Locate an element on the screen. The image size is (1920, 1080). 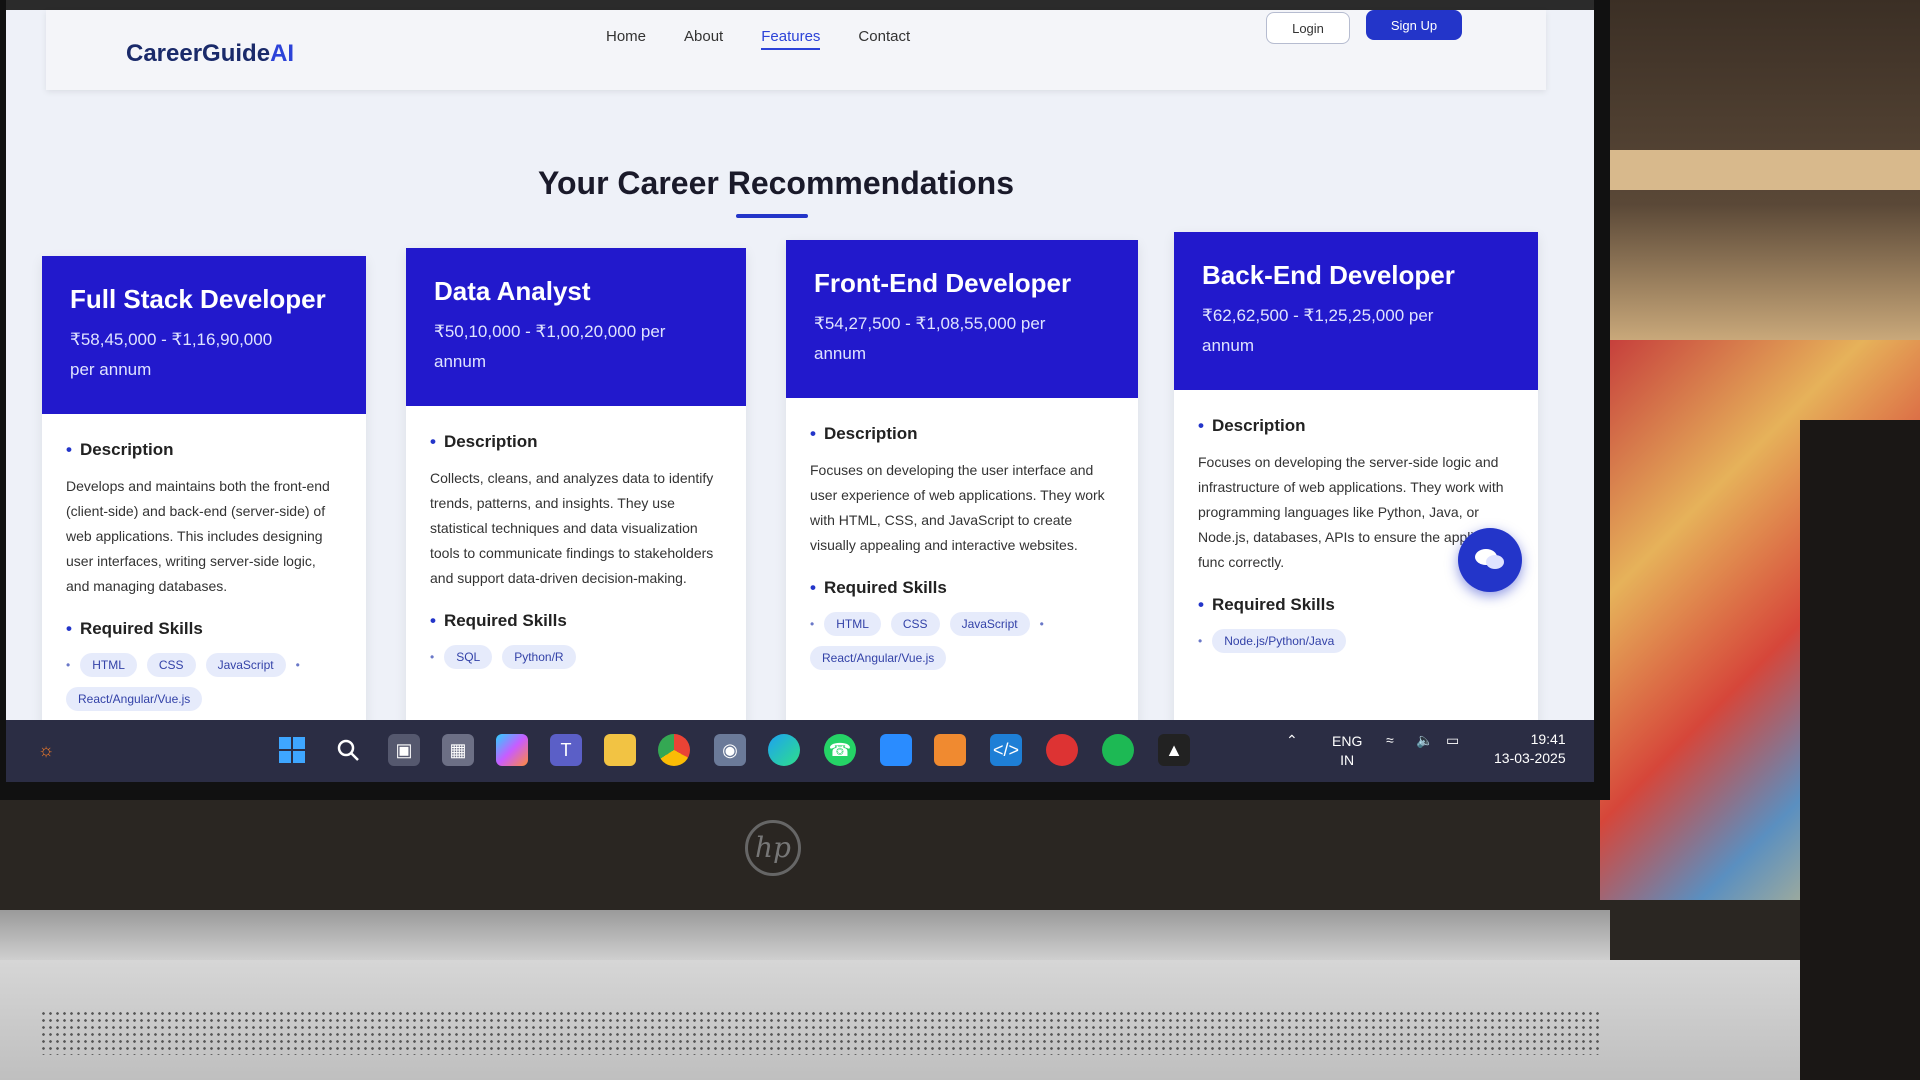
wifi-icon: ≈ is located at coordinates (1390, 740).